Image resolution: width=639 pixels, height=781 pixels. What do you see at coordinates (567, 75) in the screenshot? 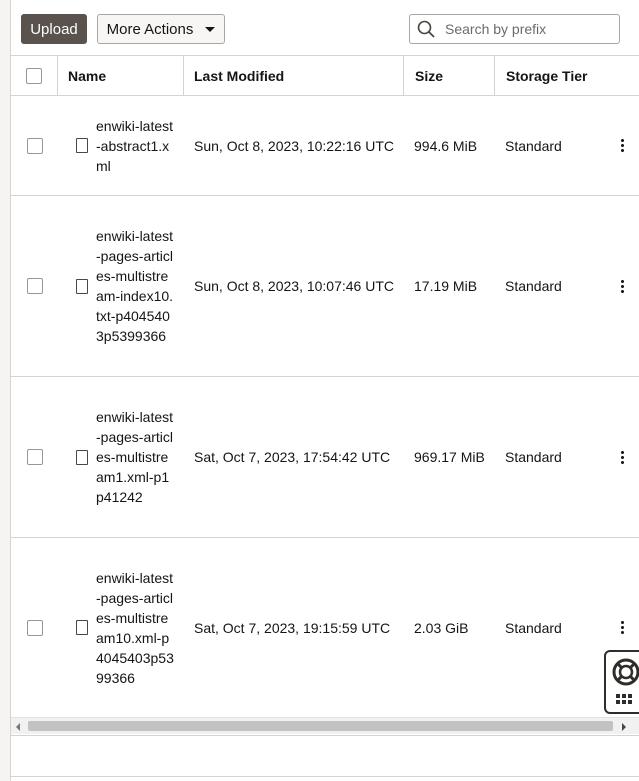
I see `column-header-storage-tier: Storage Tier` at bounding box center [567, 75].